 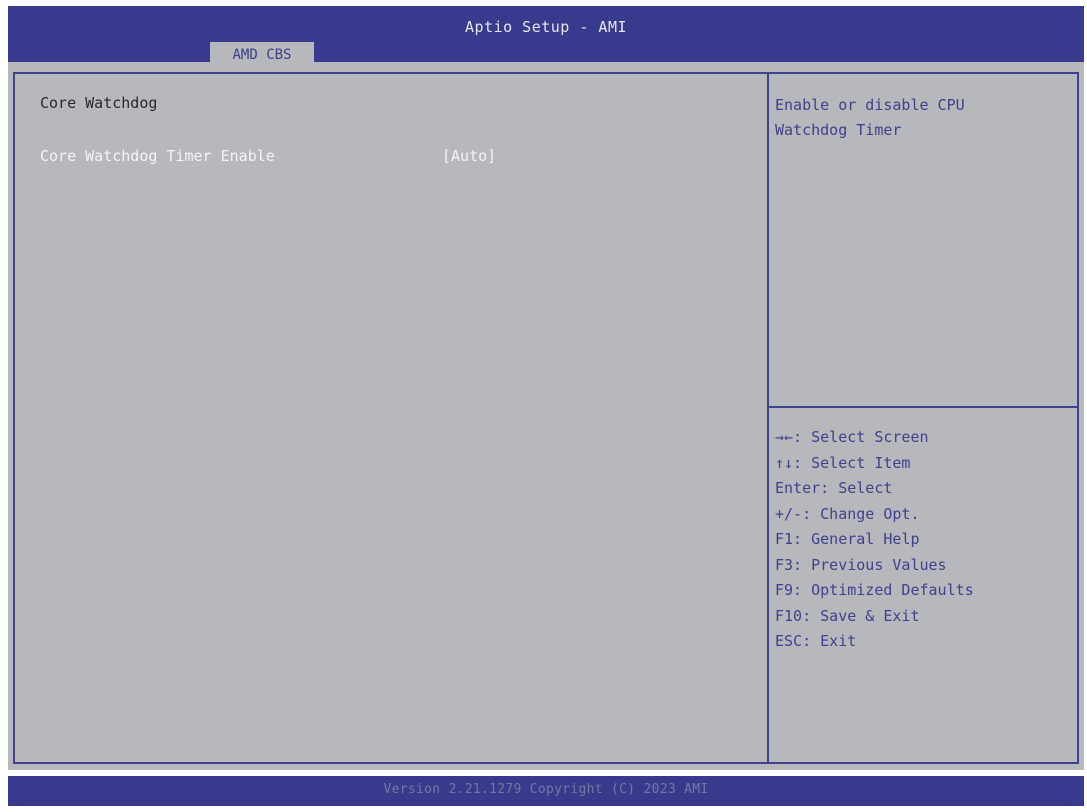 I want to click on key-esc-exit: ESC: Exit, so click(x=816, y=641).